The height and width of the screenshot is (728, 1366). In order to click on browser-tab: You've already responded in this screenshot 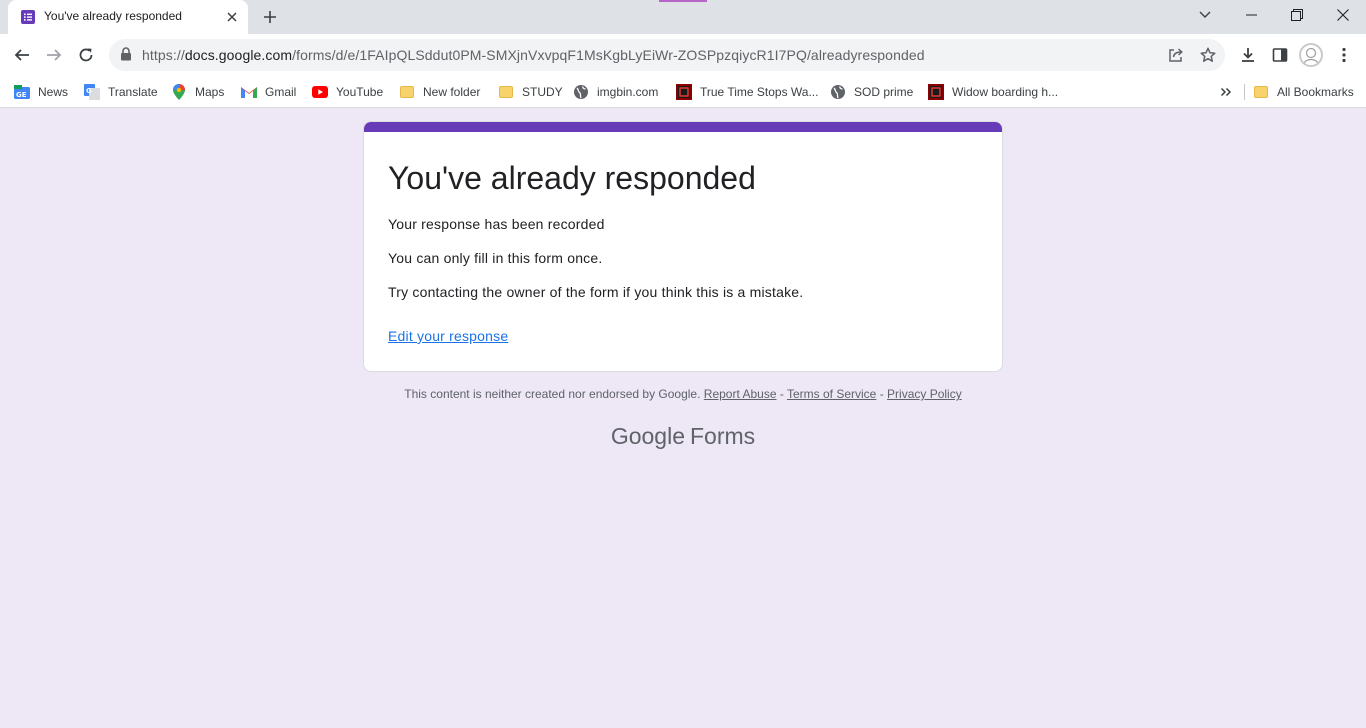, I will do `click(128, 17)`.